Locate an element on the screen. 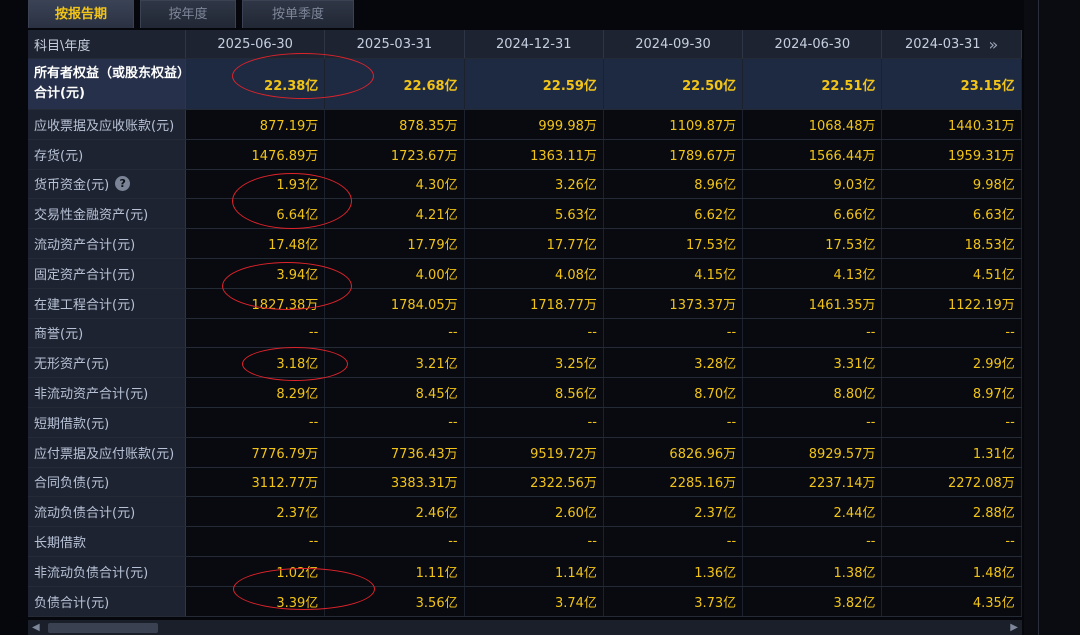 The height and width of the screenshot is (635, 1080). value-cell: 1959.31万 is located at coordinates (952, 154).